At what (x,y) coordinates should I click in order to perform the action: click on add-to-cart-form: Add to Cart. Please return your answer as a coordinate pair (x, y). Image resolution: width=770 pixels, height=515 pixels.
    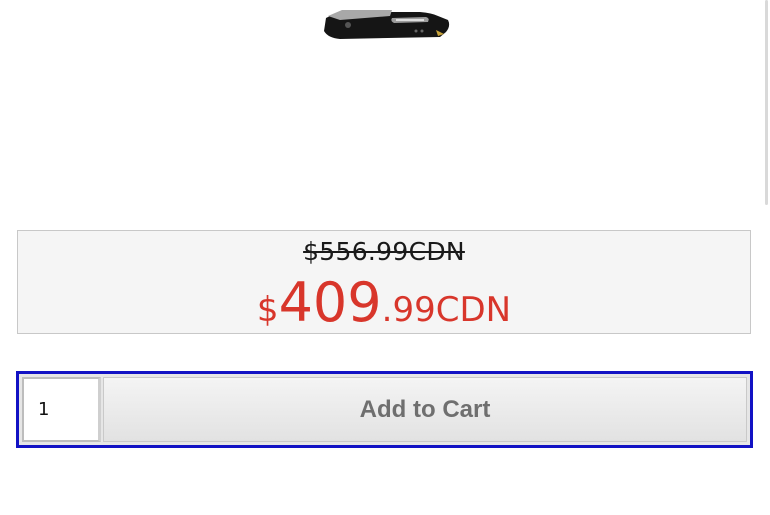
    Looking at the image, I should click on (384, 409).